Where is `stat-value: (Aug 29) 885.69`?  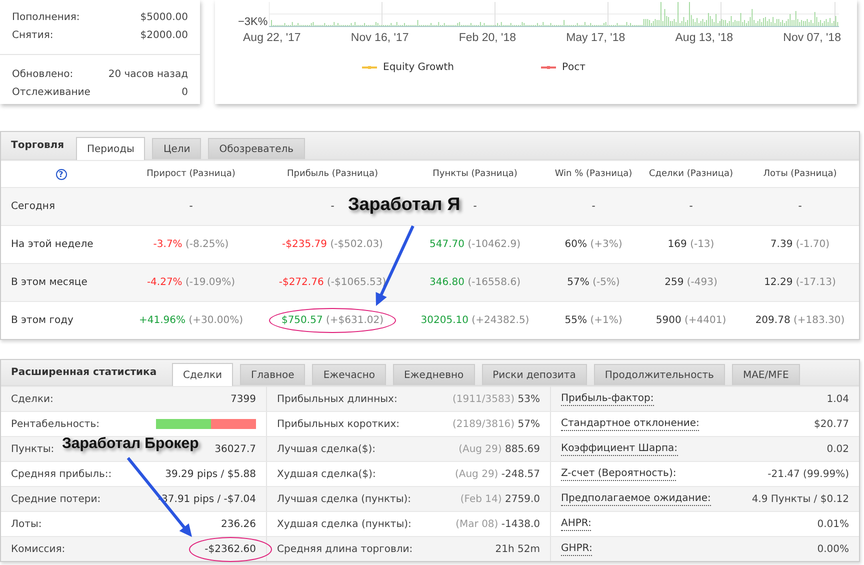 stat-value: (Aug 29) 885.69 is located at coordinates (499, 449).